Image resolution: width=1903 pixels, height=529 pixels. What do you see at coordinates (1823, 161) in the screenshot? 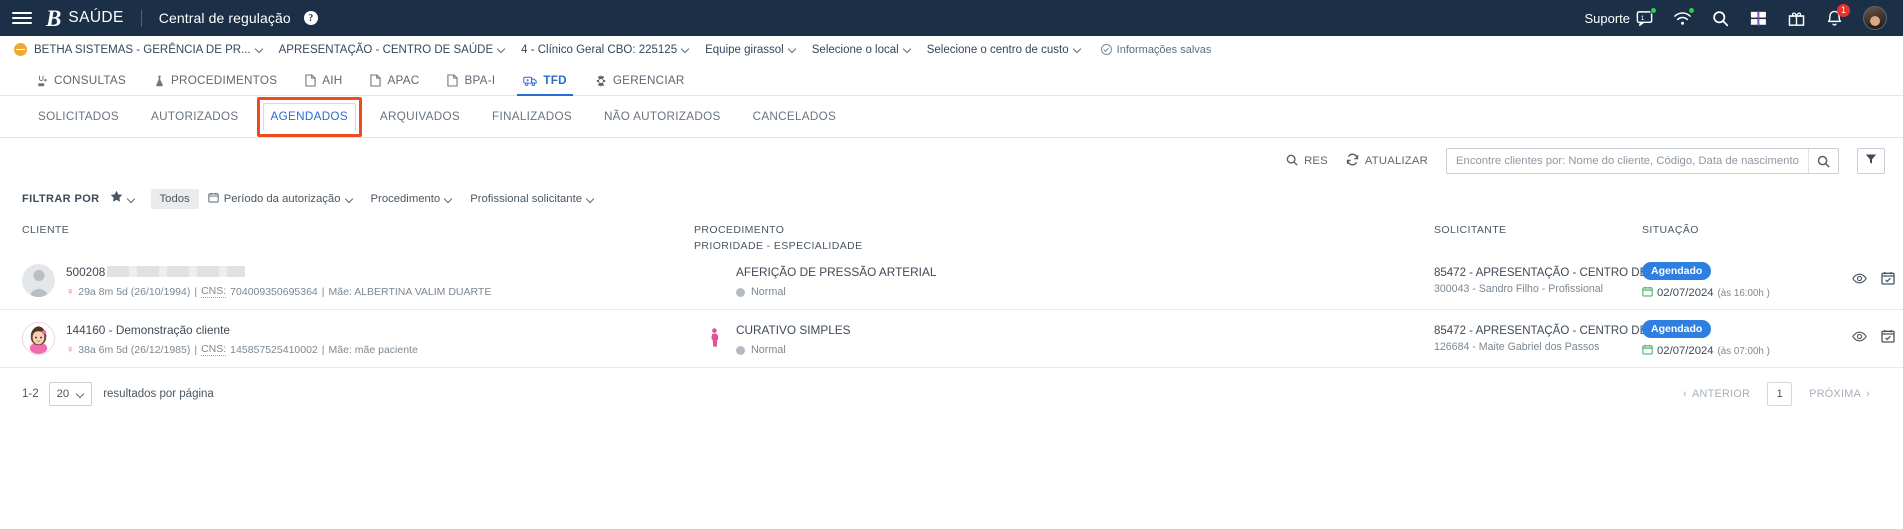
I see `search-submit-icon` at bounding box center [1823, 161].